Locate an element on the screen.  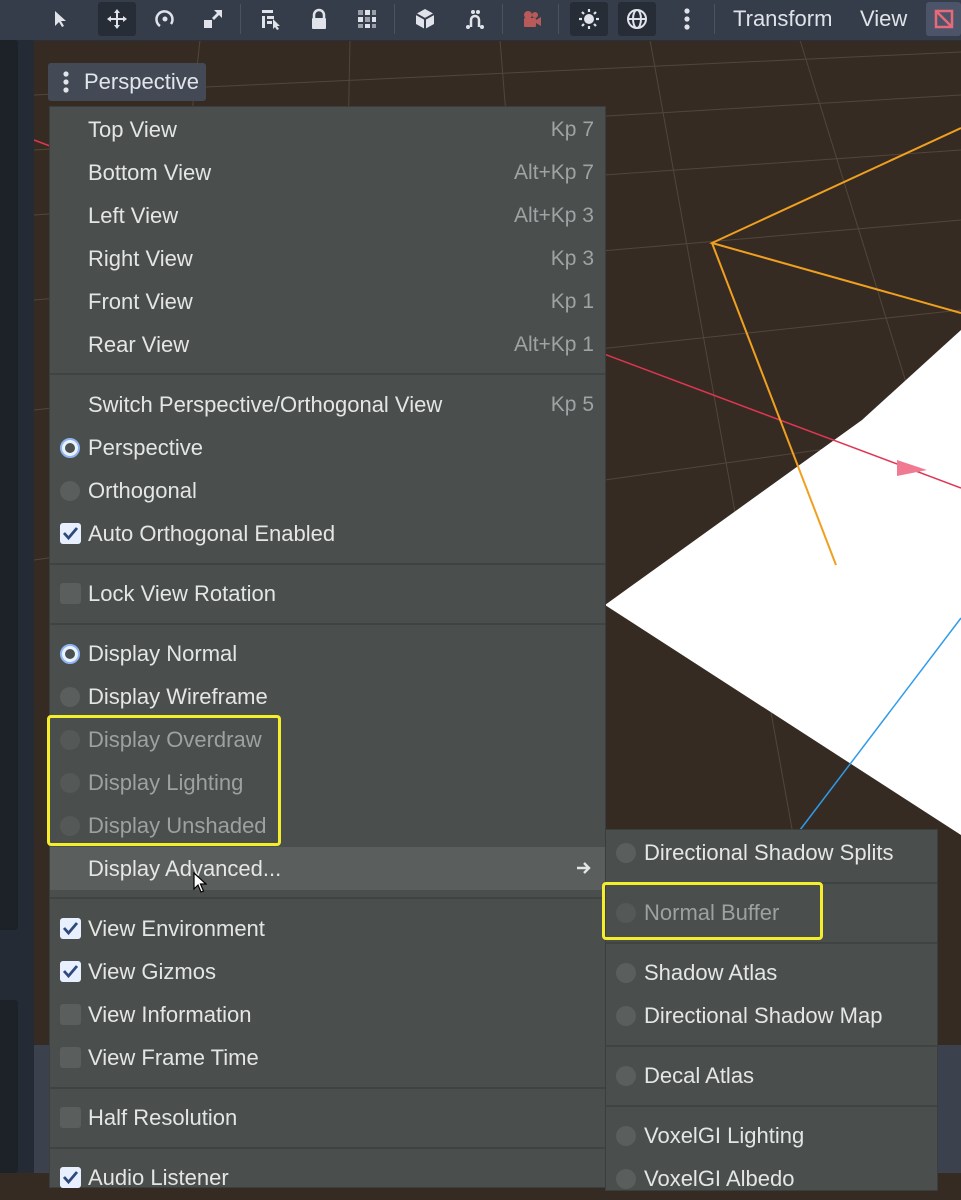
menu-item-top-view: Top View Kp 7 is located at coordinates (327, 129).